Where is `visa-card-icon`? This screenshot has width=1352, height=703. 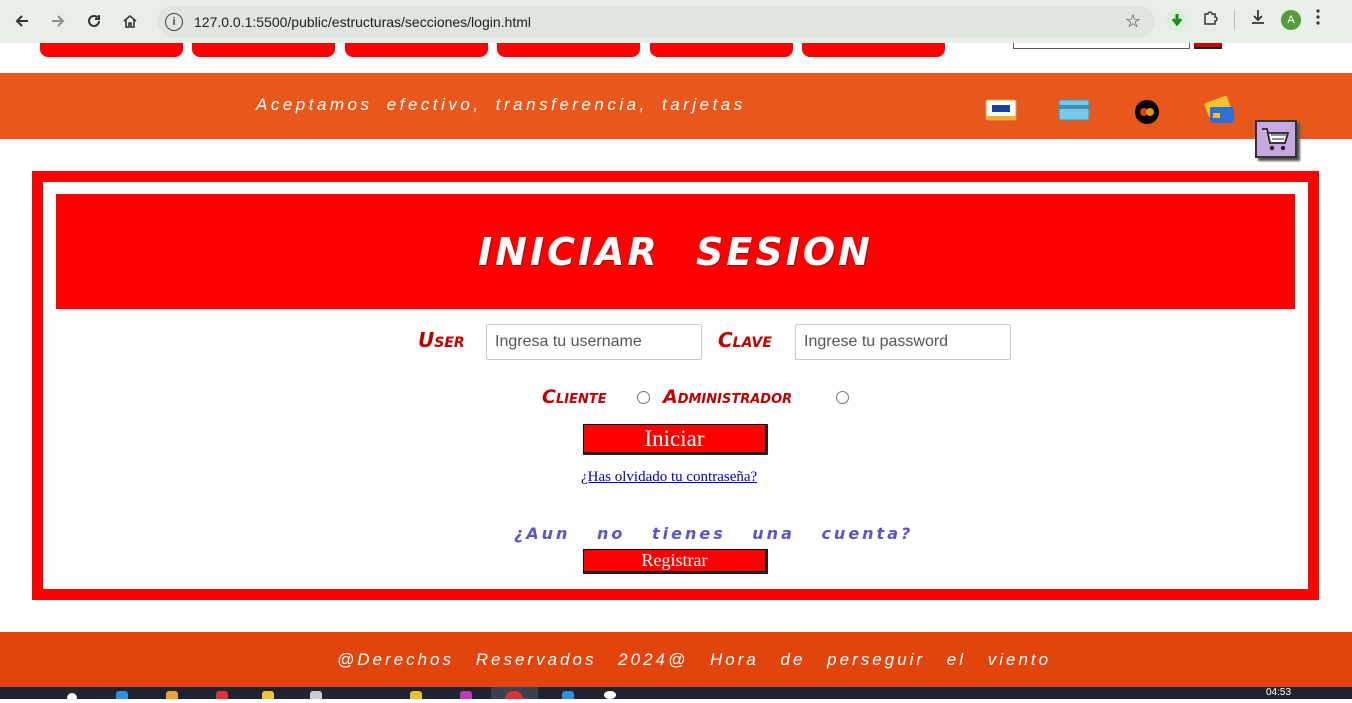
visa-card-icon is located at coordinates (1001, 110).